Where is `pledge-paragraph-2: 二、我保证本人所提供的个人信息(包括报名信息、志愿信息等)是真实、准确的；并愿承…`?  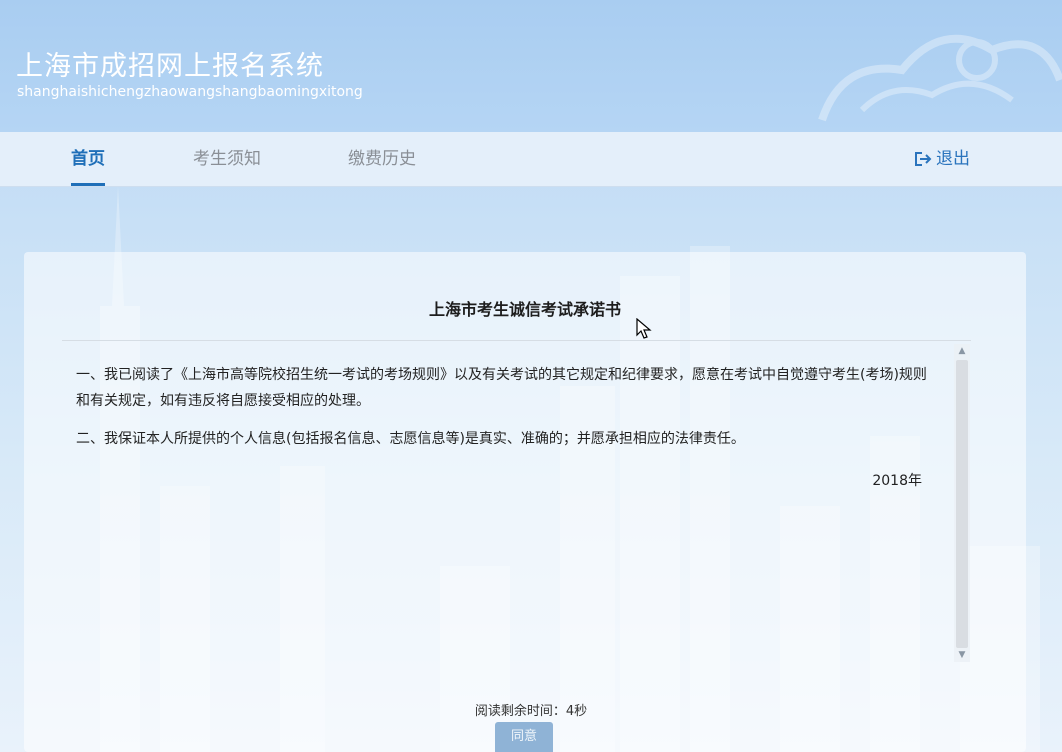 pledge-paragraph-2: 二、我保证本人所提供的个人信息(包括报名信息、志愿信息等)是真实、准确的；并愿承… is located at coordinates (410, 439).